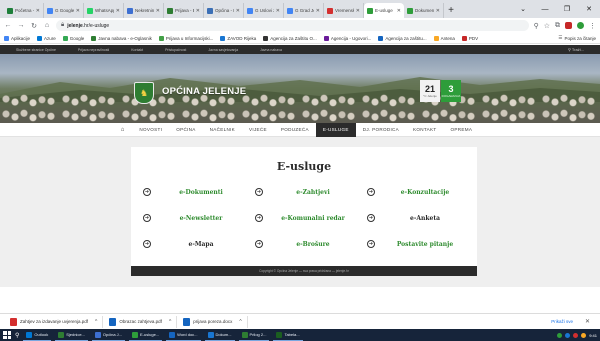  I want to click on service-item: ➜ e-Konzultacije, so click(422, 192).